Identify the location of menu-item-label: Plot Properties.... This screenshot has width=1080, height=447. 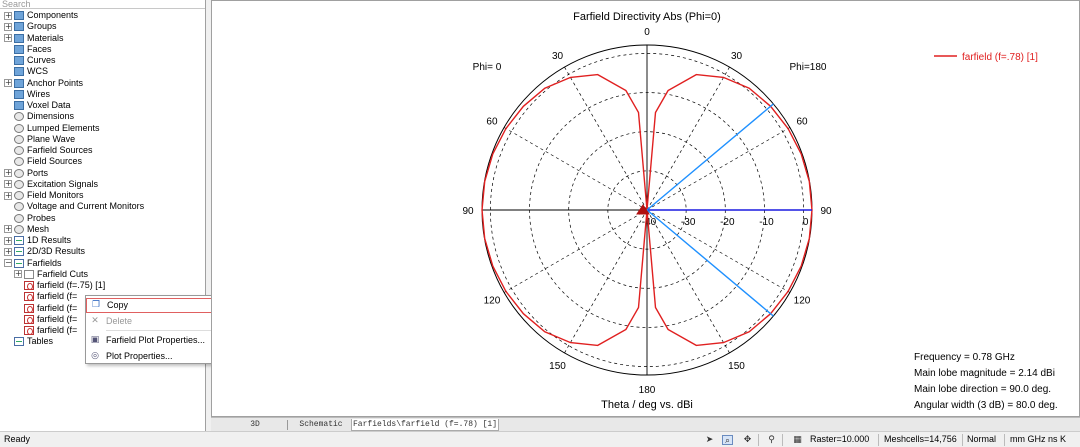
(139, 356).